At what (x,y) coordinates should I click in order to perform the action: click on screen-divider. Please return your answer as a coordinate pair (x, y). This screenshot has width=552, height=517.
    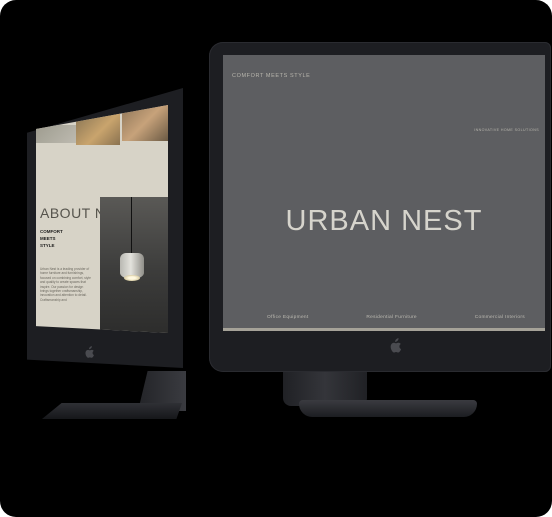
    Looking at the image, I should click on (384, 329).